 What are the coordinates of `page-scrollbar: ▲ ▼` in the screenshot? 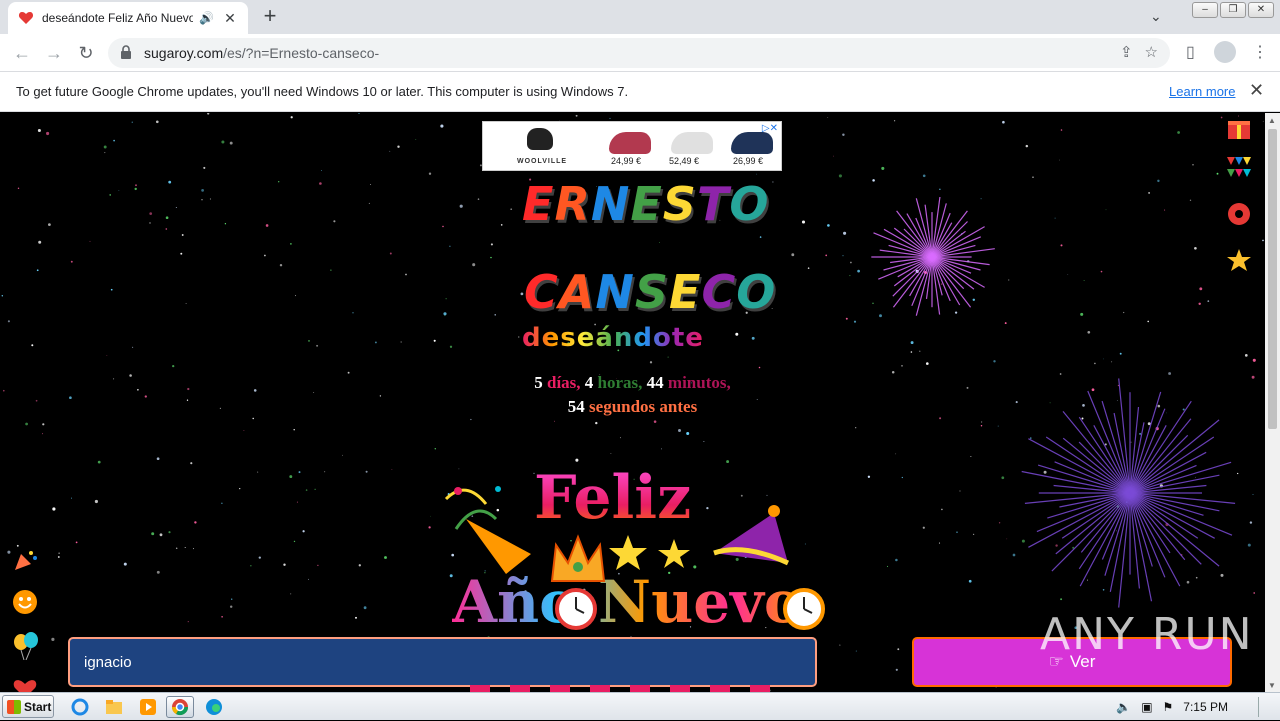 It's located at (1272, 402).